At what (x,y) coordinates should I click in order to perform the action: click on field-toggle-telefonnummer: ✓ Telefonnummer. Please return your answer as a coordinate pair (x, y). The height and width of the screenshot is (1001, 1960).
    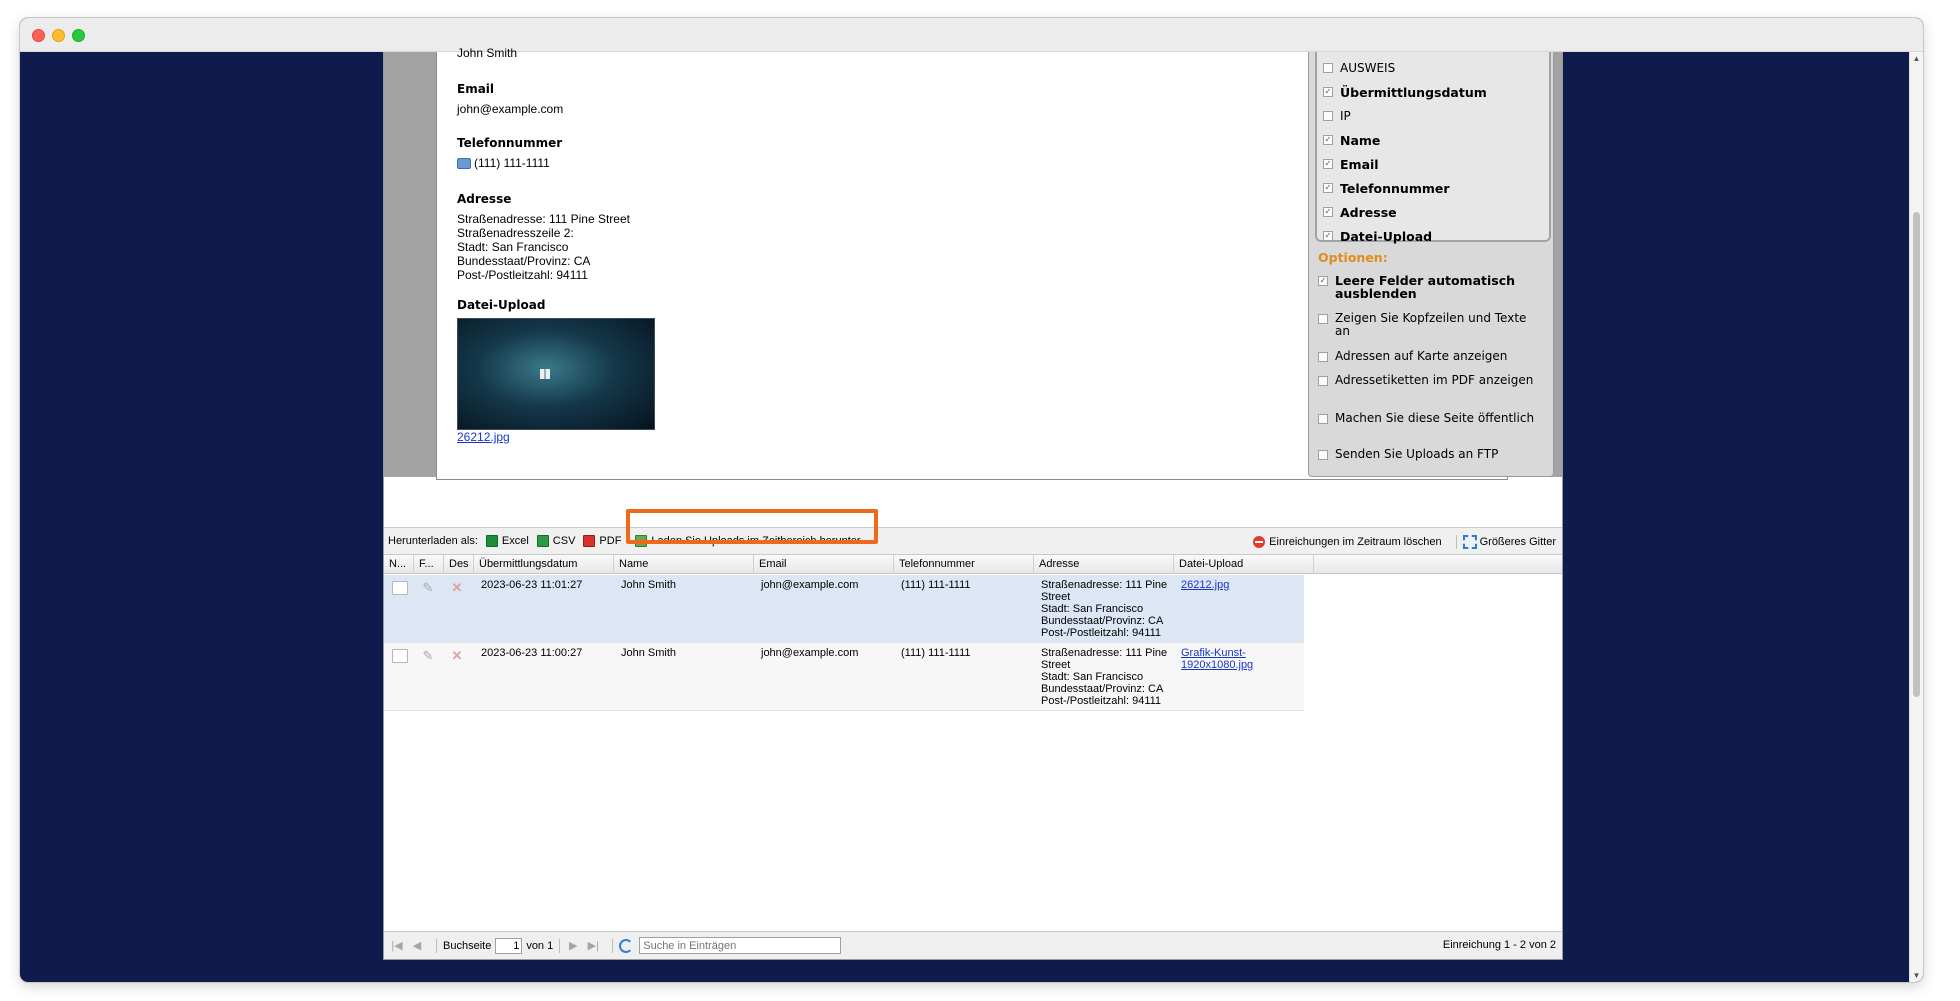
    Looking at the image, I should click on (1433, 188).